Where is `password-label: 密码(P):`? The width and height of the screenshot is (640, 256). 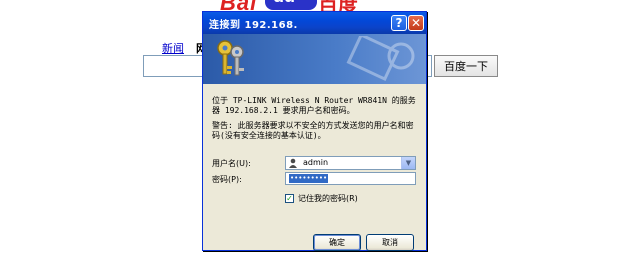 password-label: 密码(P): is located at coordinates (227, 179).